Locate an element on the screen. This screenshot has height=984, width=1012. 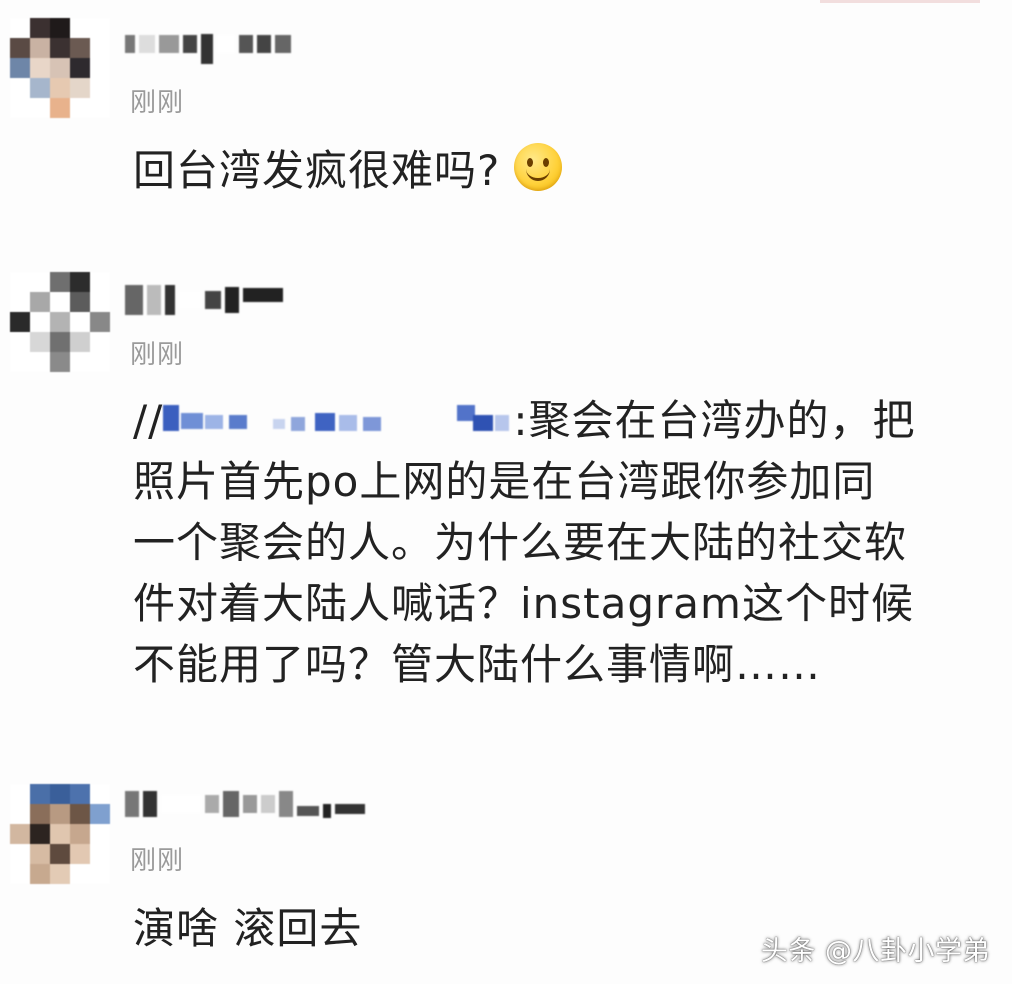
comment-line-2: 照片首先po上网的是在台湾跟你参加同 is located at coordinates (504, 481).